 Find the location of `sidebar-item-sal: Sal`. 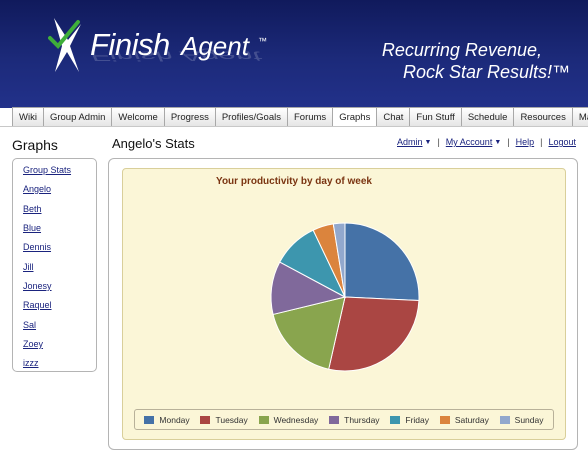

sidebar-item-sal: Sal is located at coordinates (29, 325).